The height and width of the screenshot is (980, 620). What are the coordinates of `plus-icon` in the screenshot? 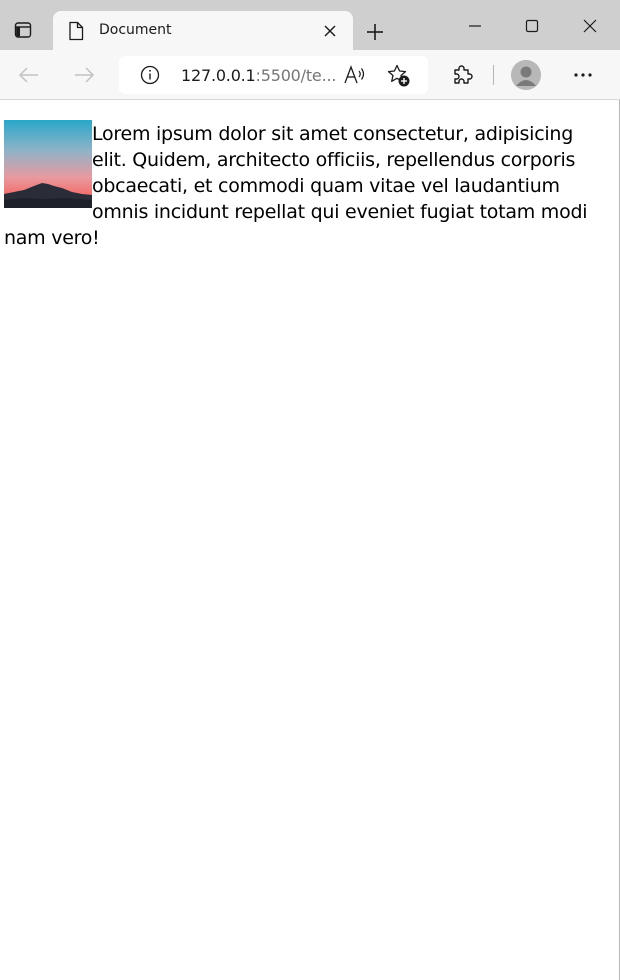 It's located at (375, 32).